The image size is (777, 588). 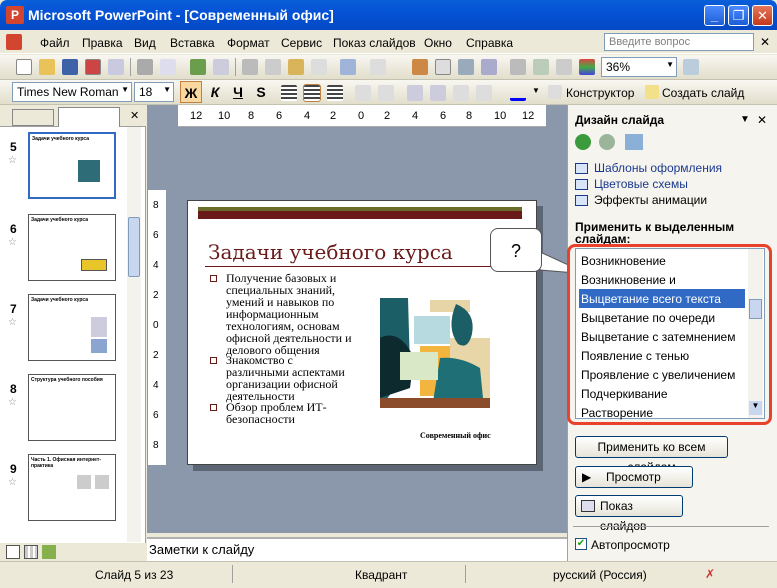 I want to click on show-formatting-icon, so click(x=541, y=67).